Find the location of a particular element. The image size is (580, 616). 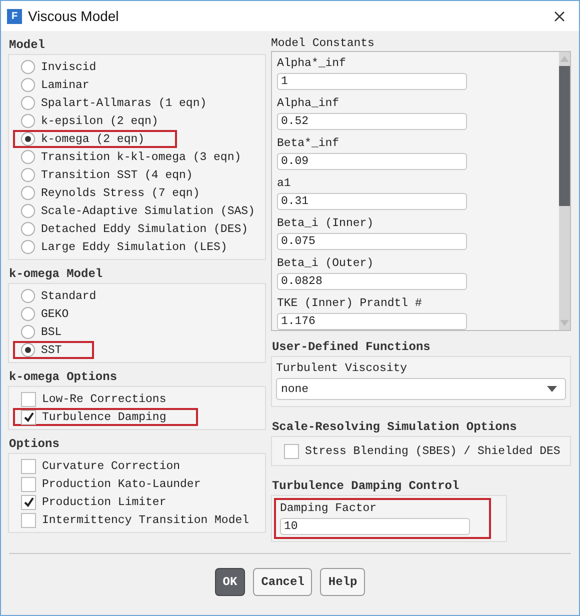

field-label: Beta*_inf is located at coordinates (308, 144).